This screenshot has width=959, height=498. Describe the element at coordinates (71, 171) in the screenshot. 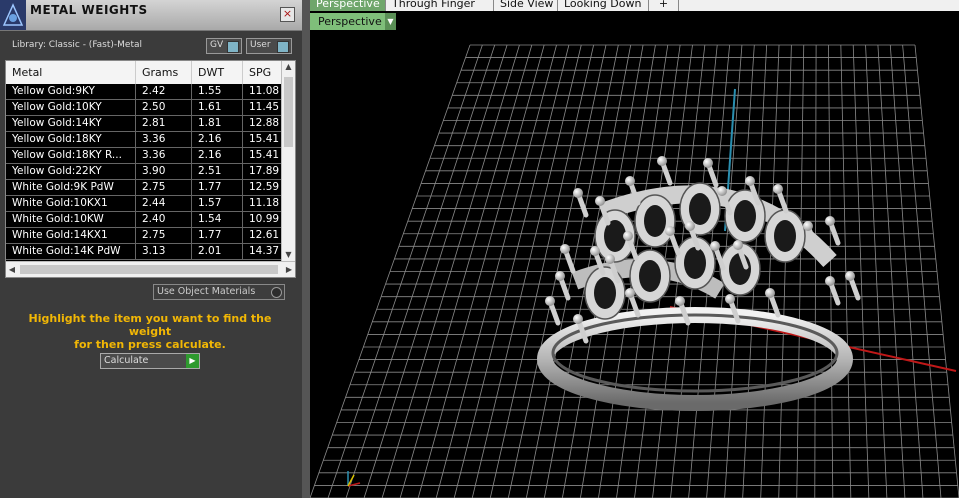

I see `cell-metal: Yellow Gold:22KY` at that location.